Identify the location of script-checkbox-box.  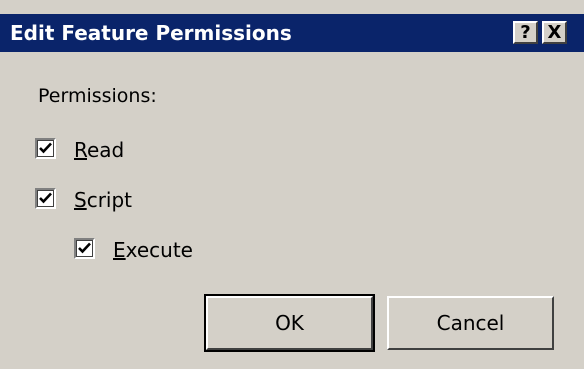
(45, 198).